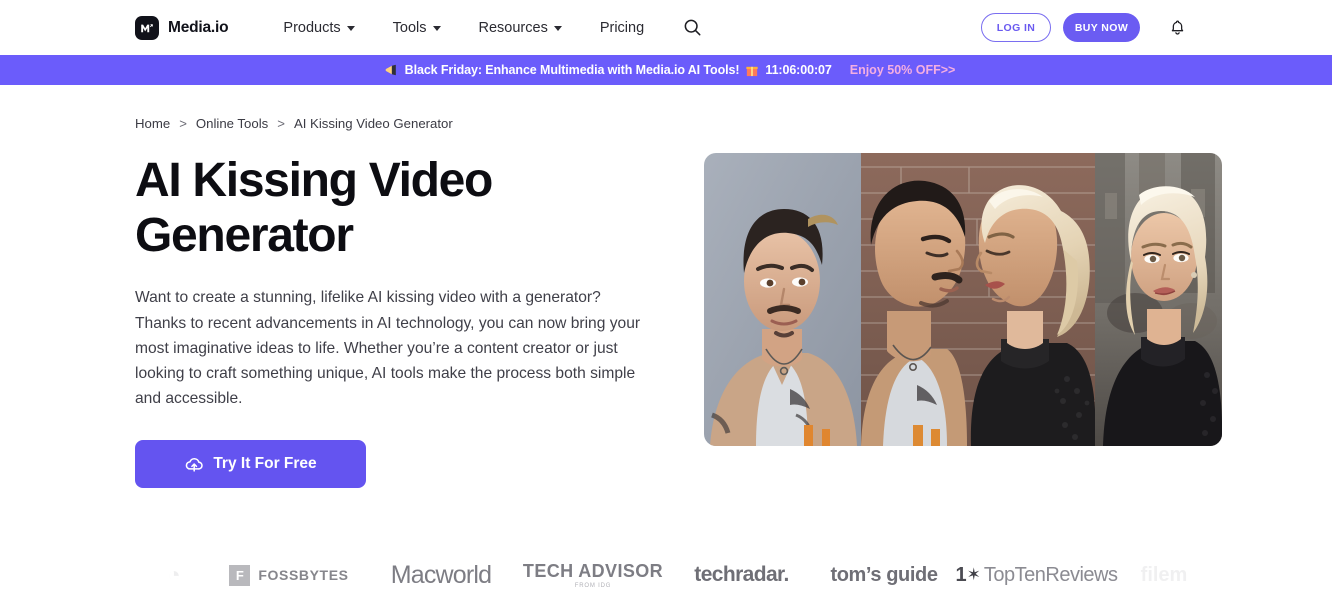  I want to click on collage-panel-couple-kissing, so click(978, 299).